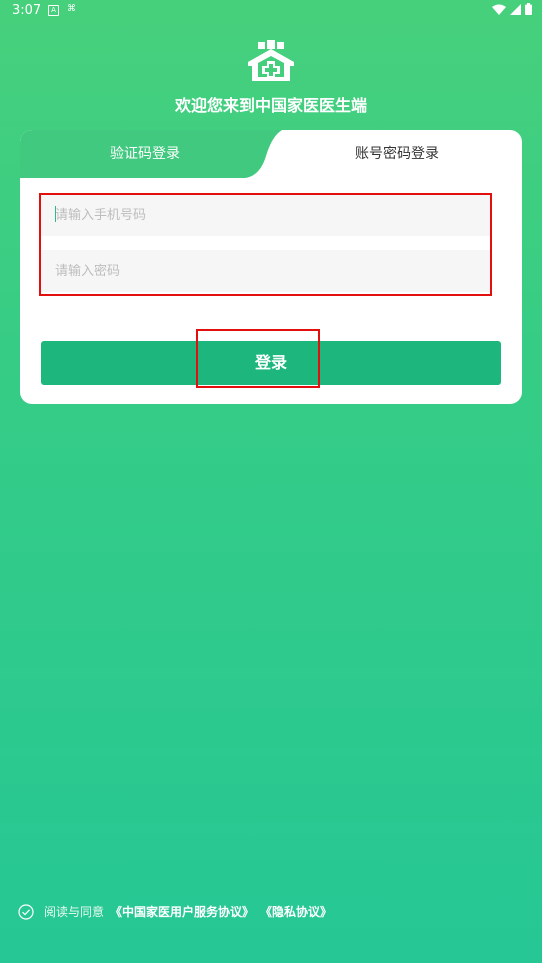 The width and height of the screenshot is (542, 963). I want to click on status-bar: 3:07 A ⌘, so click(271, 11).